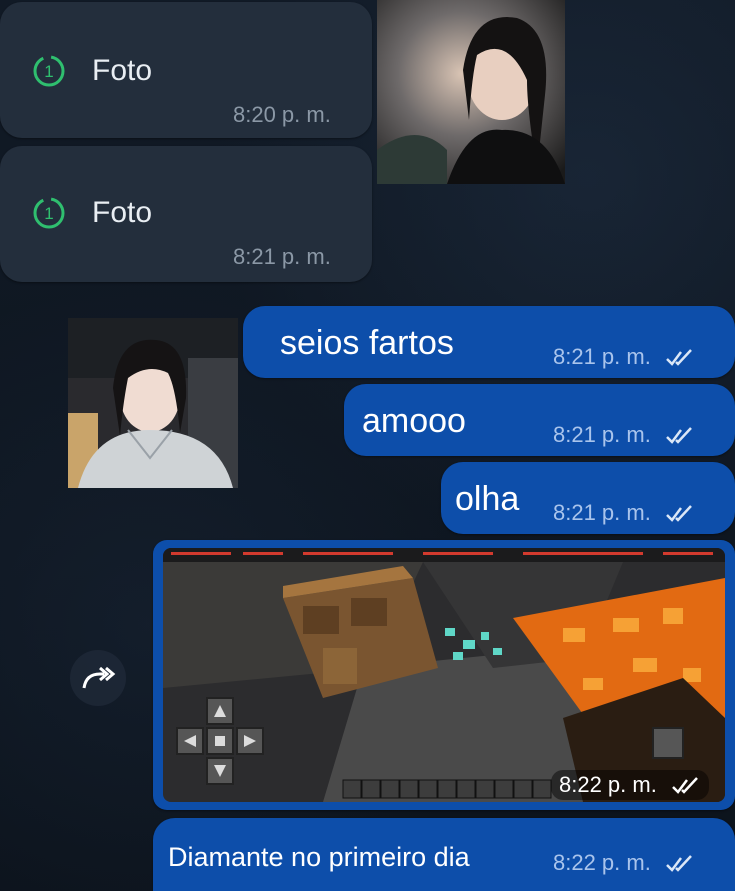 The height and width of the screenshot is (891, 735). I want to click on selfie-image, so click(153, 403).